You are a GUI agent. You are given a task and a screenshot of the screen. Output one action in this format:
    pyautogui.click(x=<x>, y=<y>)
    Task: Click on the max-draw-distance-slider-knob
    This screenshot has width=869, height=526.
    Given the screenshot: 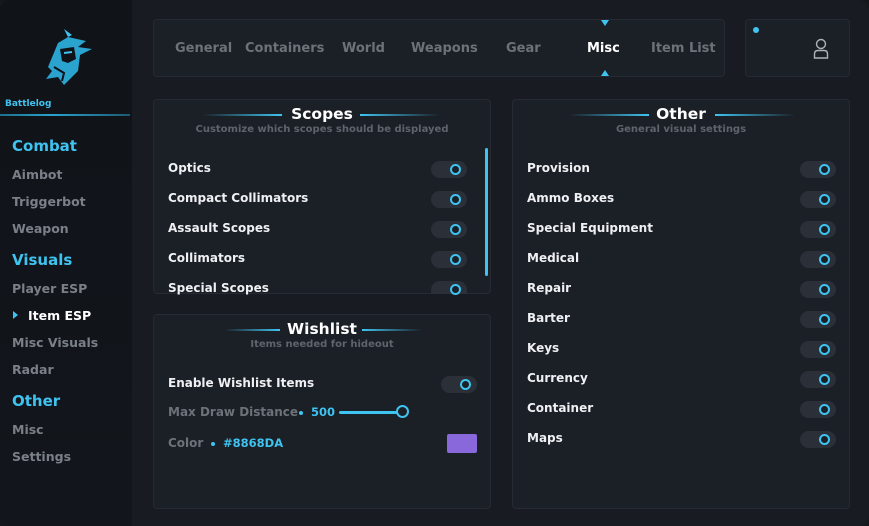 What is the action you would take?
    pyautogui.click(x=402, y=411)
    